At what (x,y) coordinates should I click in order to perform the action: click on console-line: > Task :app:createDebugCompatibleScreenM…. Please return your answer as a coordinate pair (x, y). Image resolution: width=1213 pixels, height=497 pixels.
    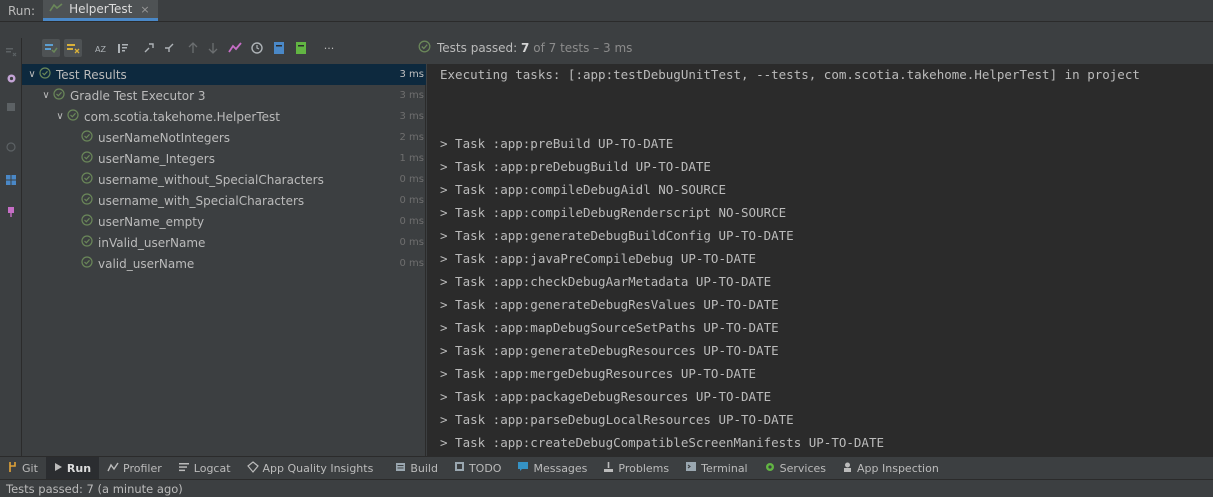
    Looking at the image, I should click on (662, 442).